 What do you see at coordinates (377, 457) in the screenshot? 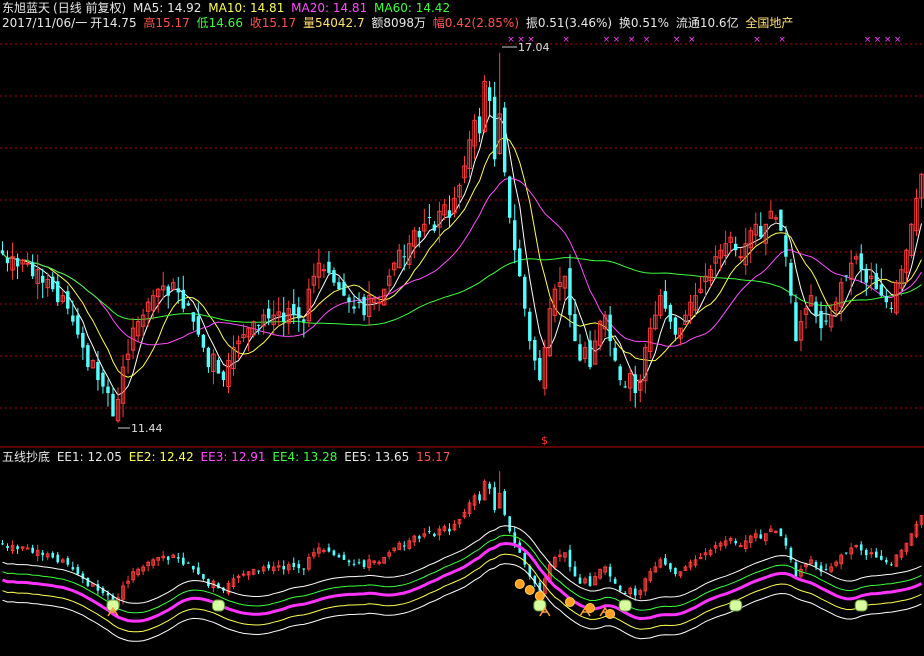
I see `ee5-value: EE5: 13.65` at bounding box center [377, 457].